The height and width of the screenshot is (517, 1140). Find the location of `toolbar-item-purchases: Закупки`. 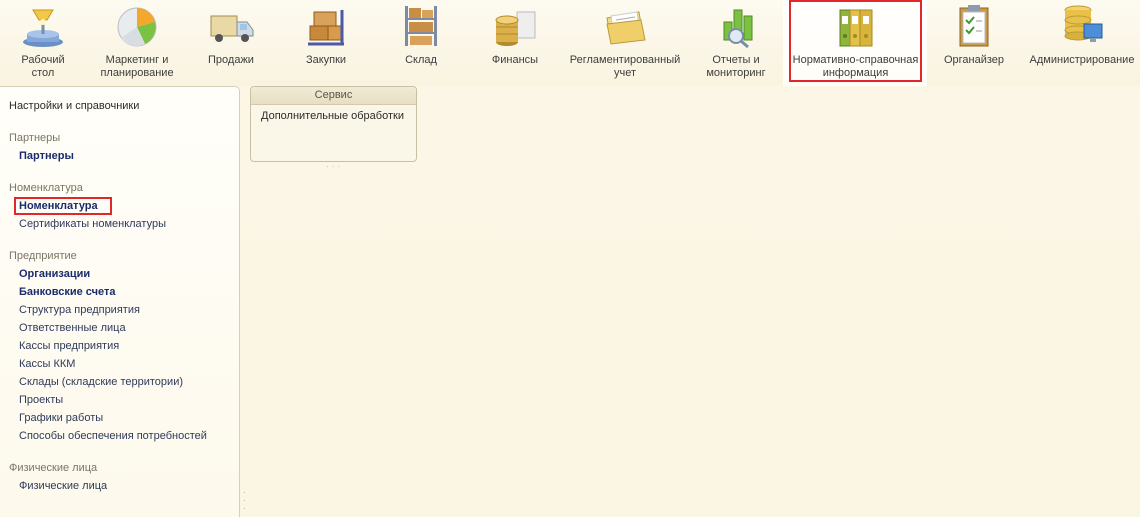

toolbar-item-purchases: Закупки is located at coordinates (326, 43).